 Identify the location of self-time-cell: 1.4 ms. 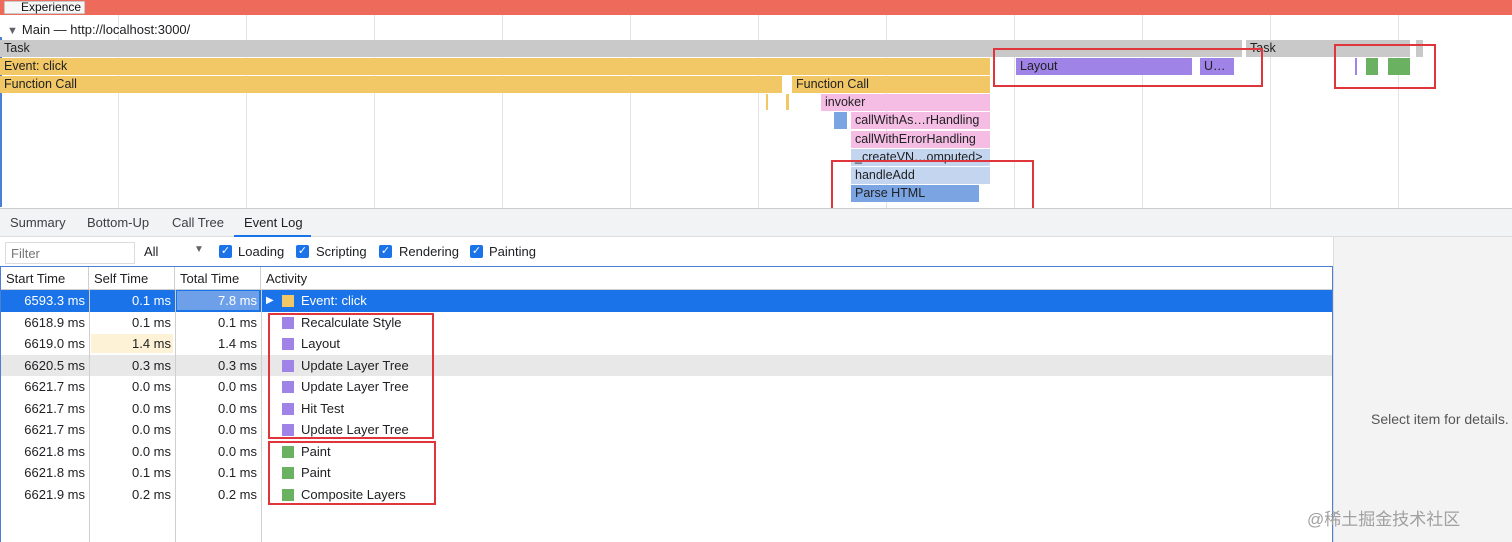
(151, 343).